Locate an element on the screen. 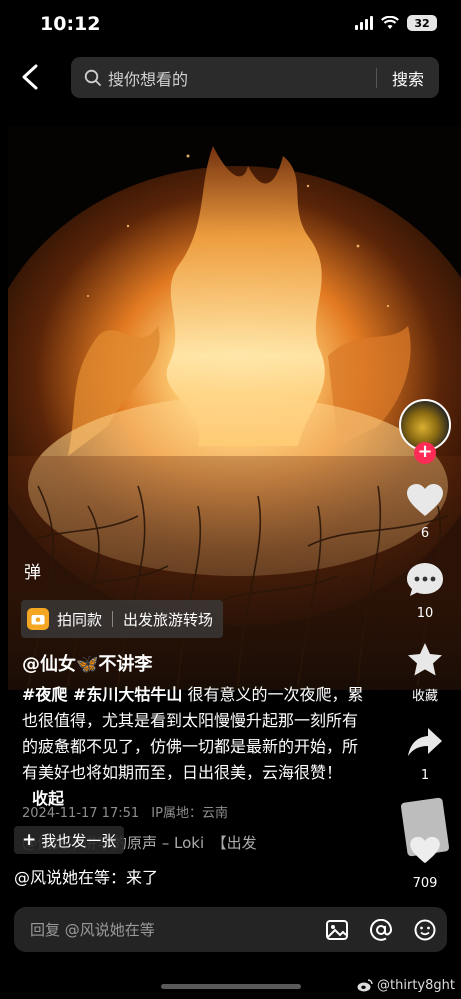 Image resolution: width=461 pixels, height=999 pixels. record-like: 709 is located at coordinates (425, 859).